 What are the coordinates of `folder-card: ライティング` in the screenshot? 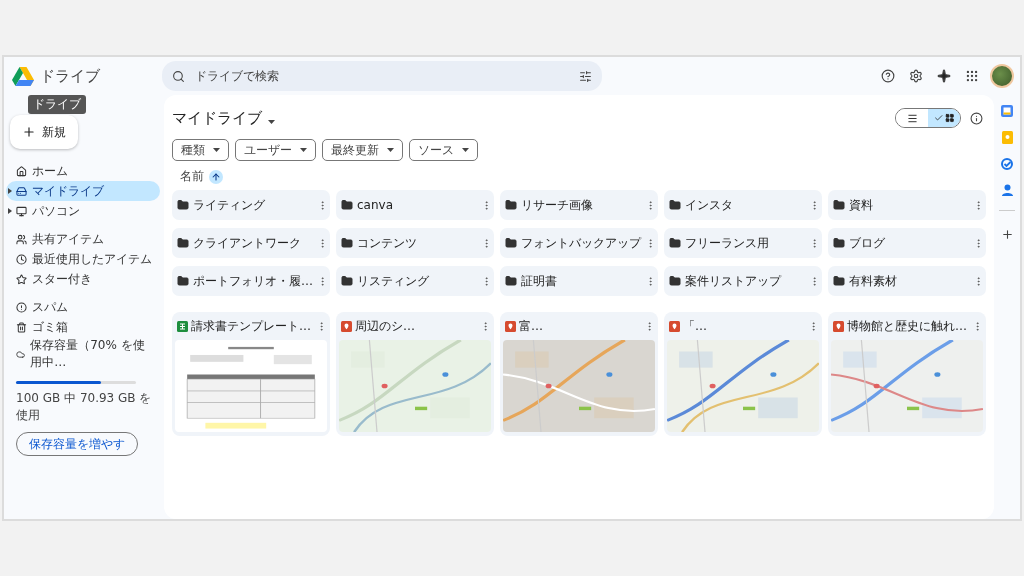 It's located at (251, 205).